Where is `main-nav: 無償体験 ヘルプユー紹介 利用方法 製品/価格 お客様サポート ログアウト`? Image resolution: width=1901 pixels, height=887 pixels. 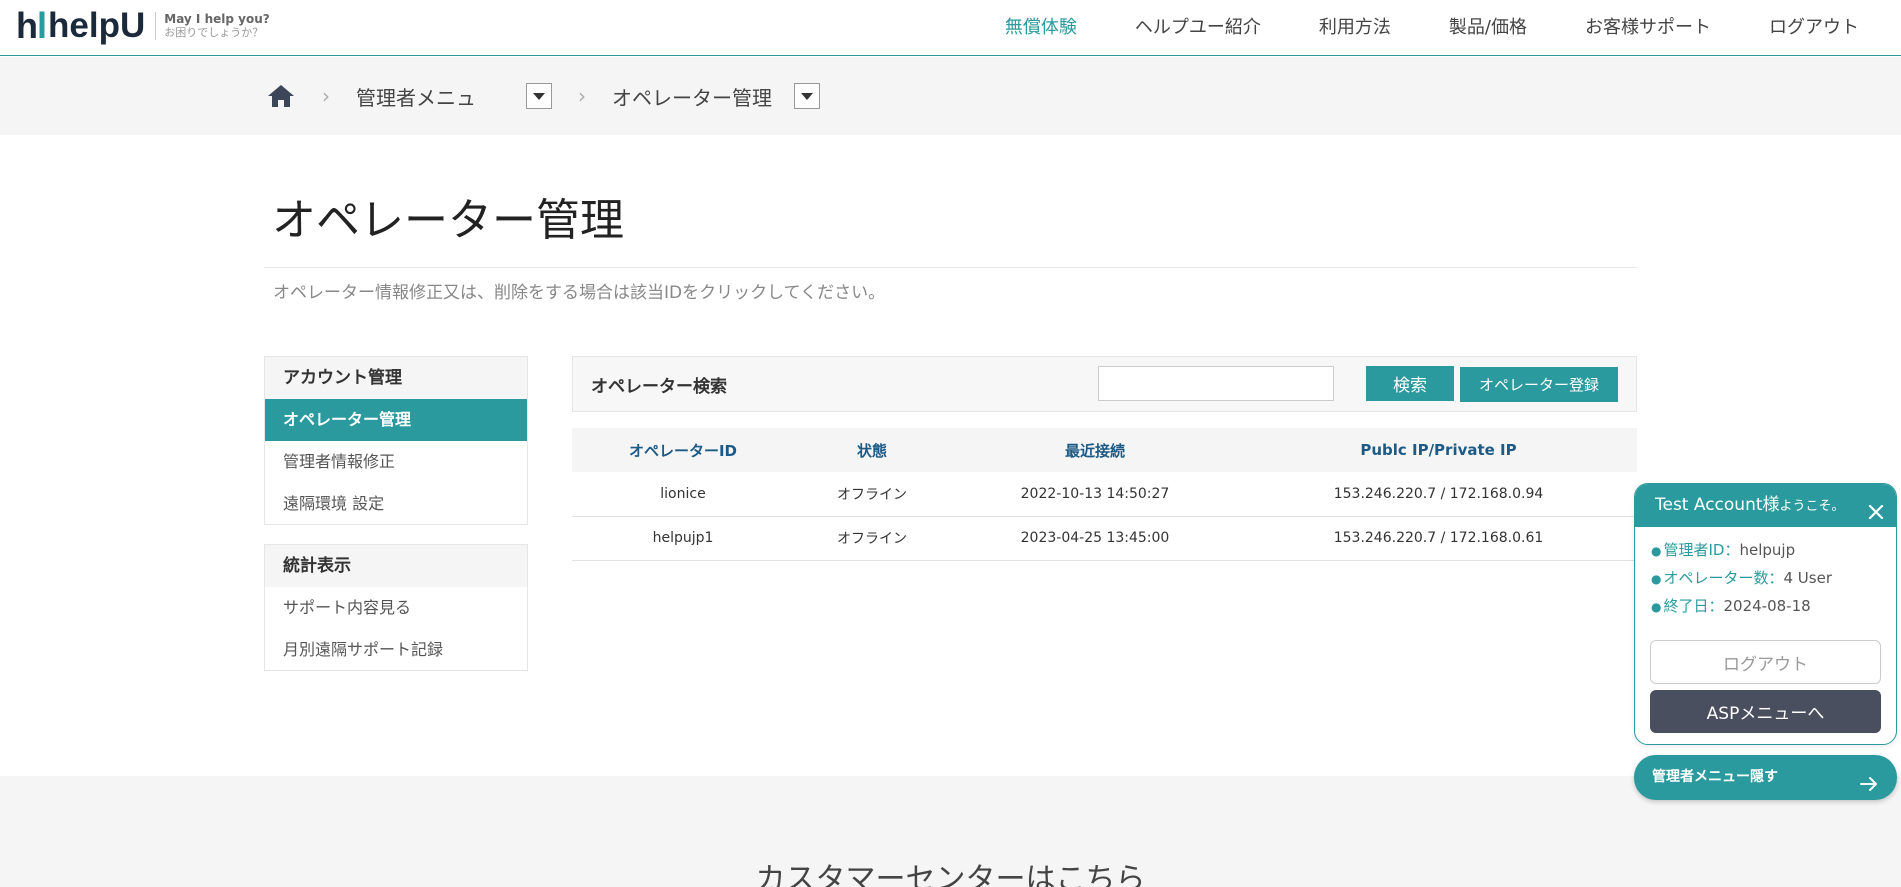 main-nav: 無償体験 ヘルプユー紹介 利用方法 製品/価格 お客様サポート ログアウト is located at coordinates (1403, 26).